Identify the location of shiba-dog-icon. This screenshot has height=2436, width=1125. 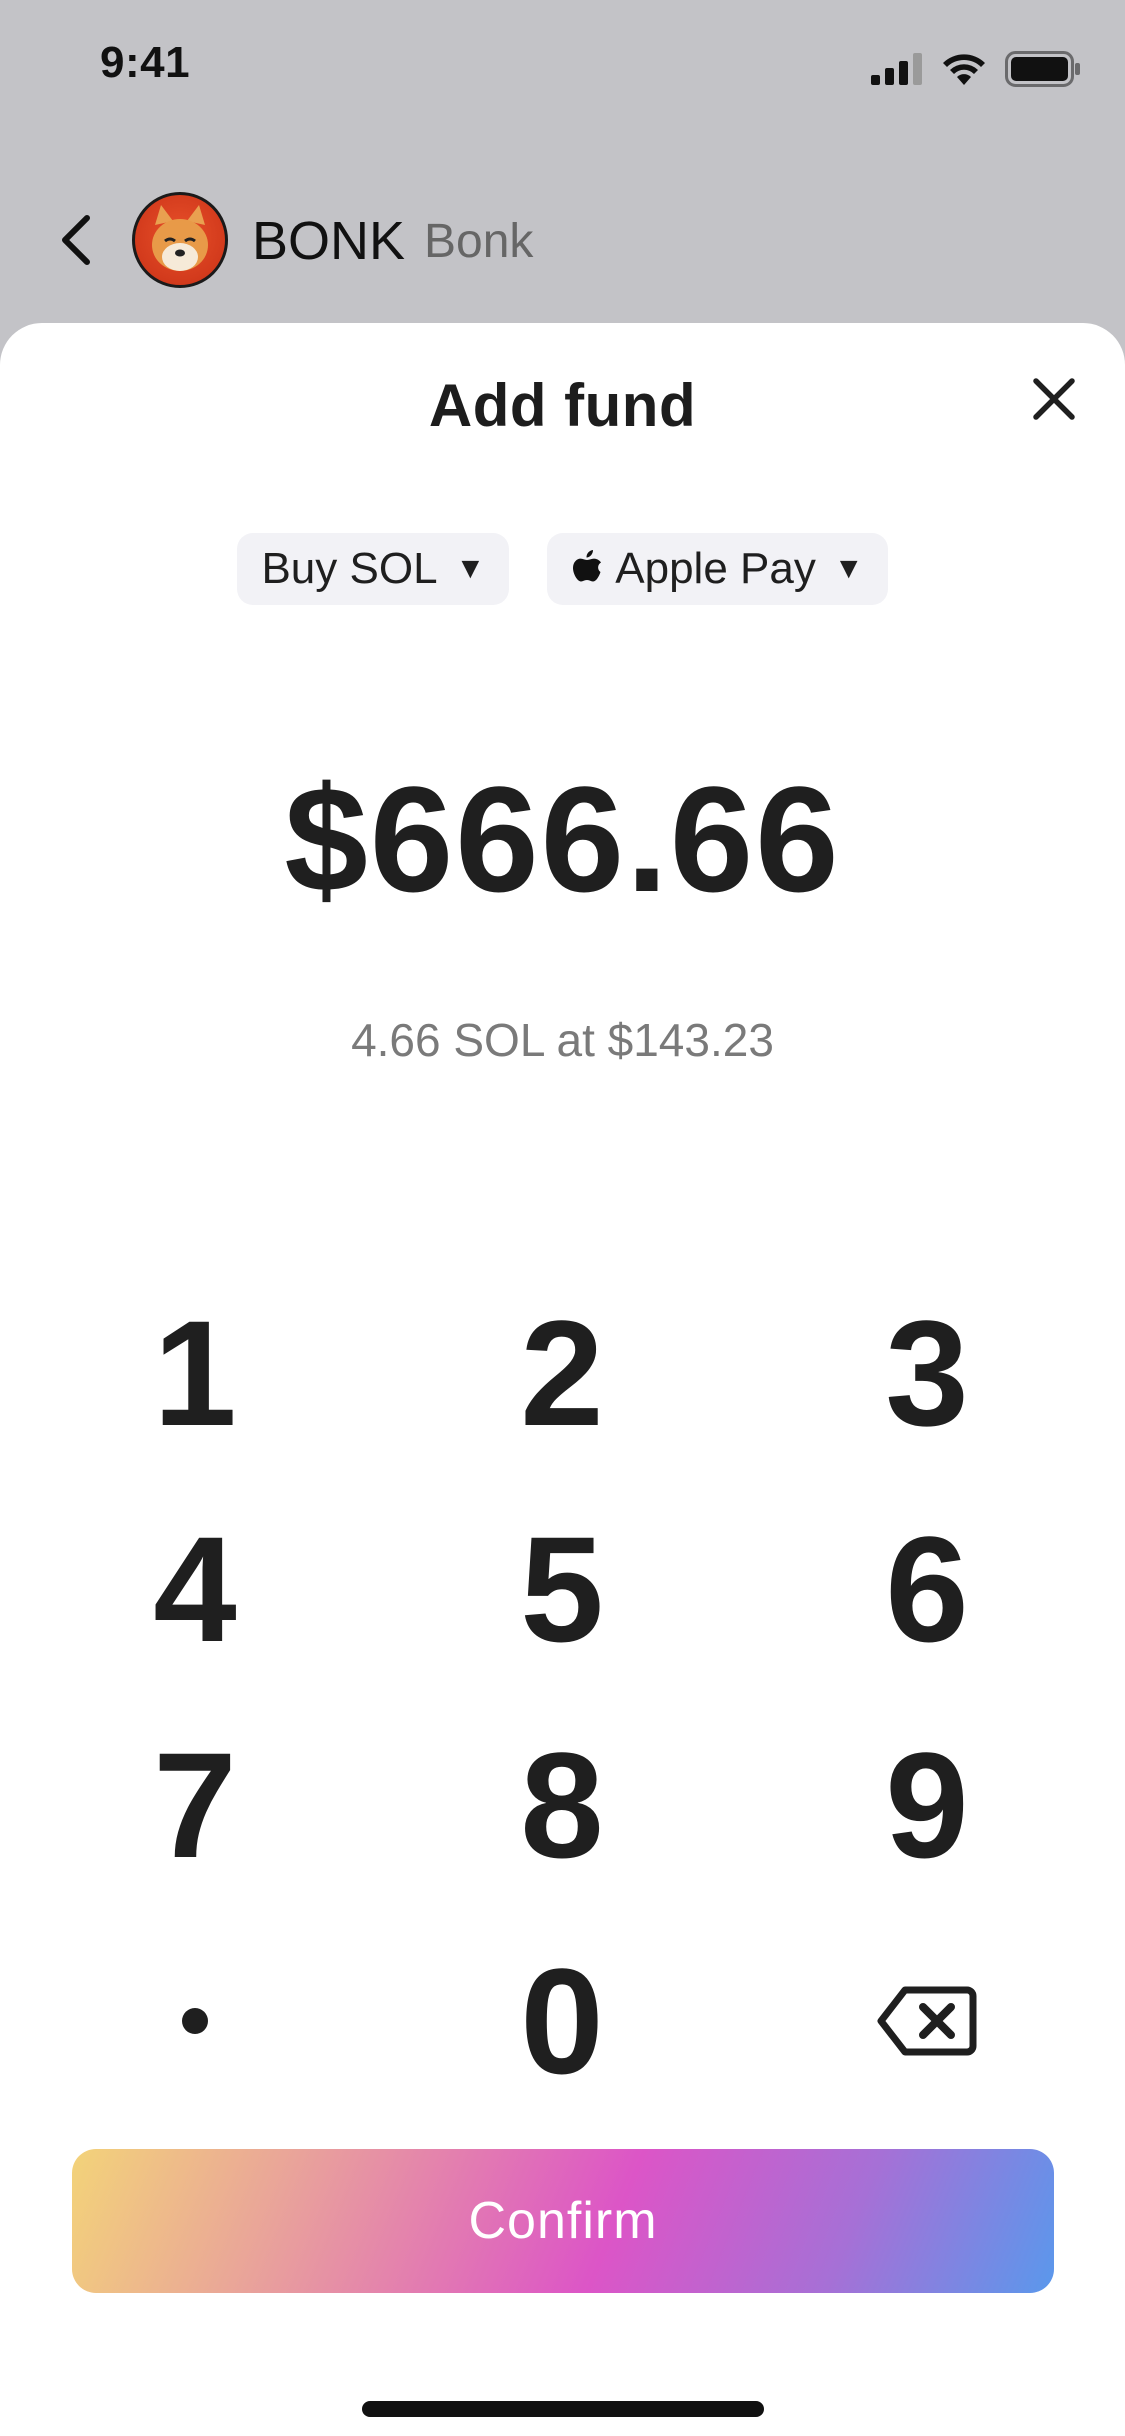
(180, 238).